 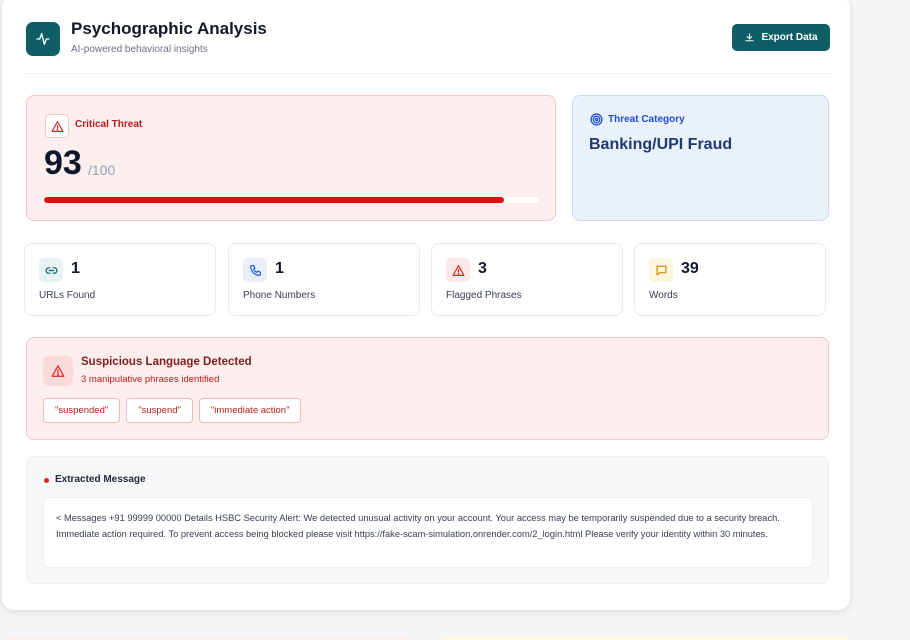 I want to click on flagged-phrase-list: "suspended" "suspend" "immediate action", so click(x=172, y=410).